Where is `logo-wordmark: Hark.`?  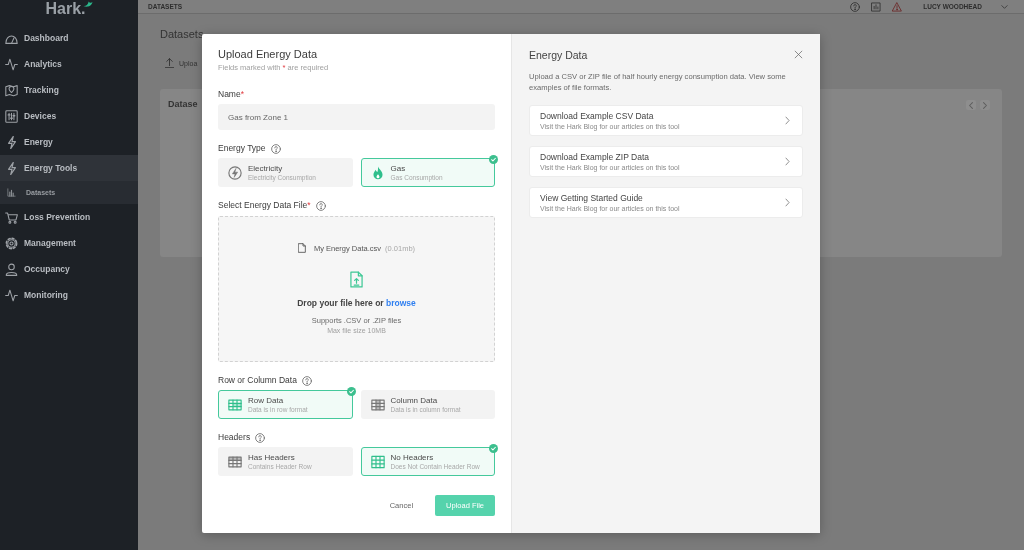 logo-wordmark: Hark. is located at coordinates (65, 8).